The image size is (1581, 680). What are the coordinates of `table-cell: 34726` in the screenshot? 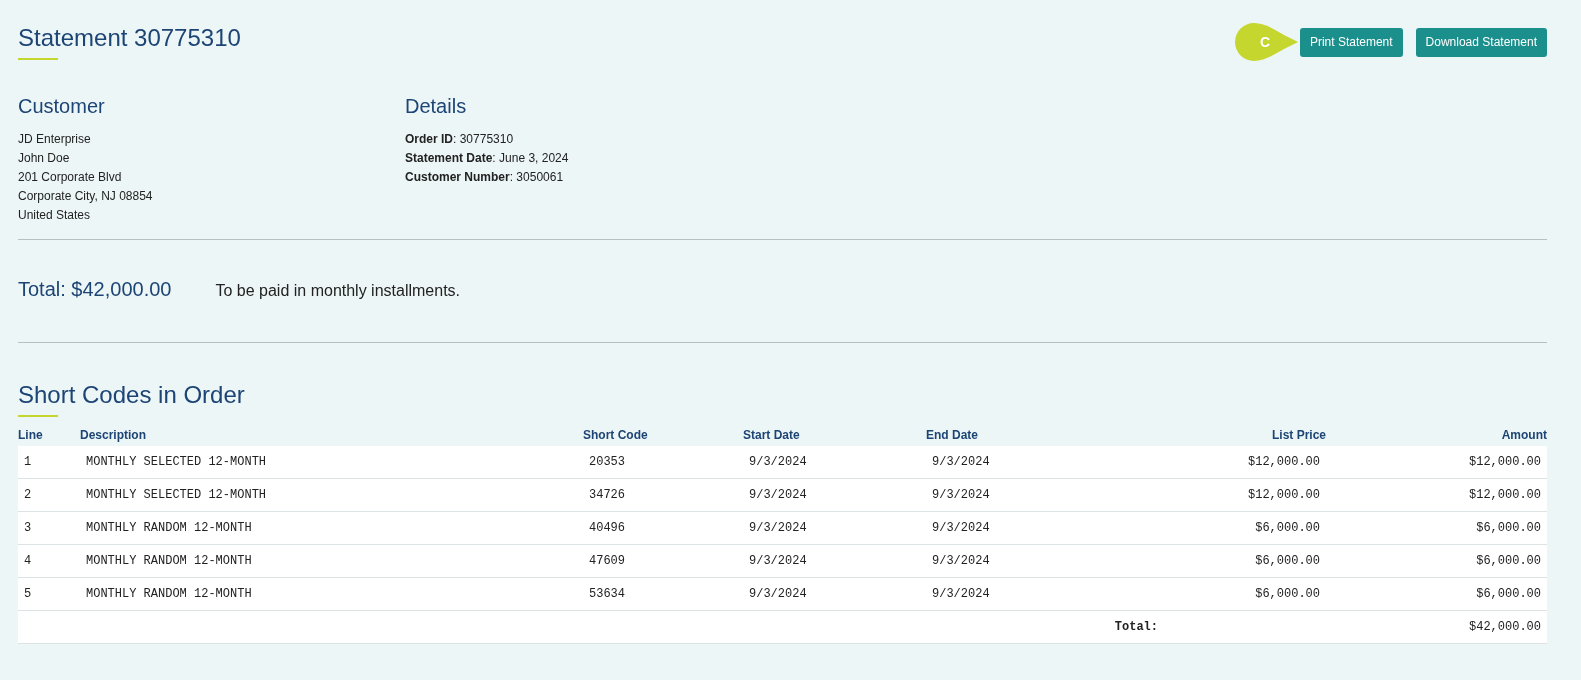 It's located at (663, 495).